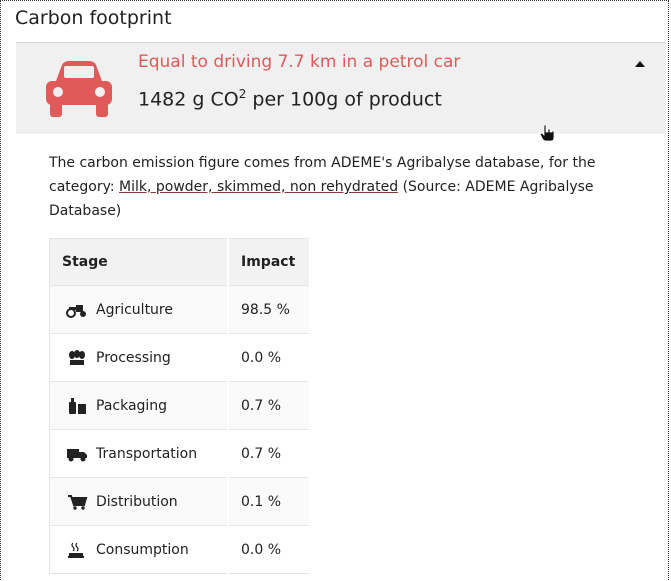 The height and width of the screenshot is (581, 671). I want to click on table-row: Packaging 0.7 %, so click(180, 405).